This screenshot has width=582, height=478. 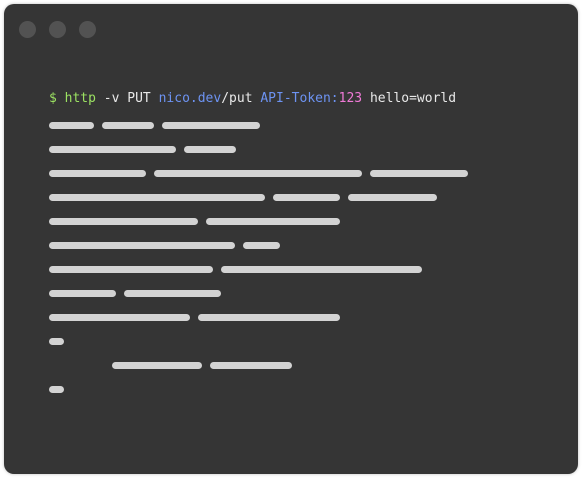 What do you see at coordinates (57, 29) in the screenshot?
I see `window-minimize-button` at bounding box center [57, 29].